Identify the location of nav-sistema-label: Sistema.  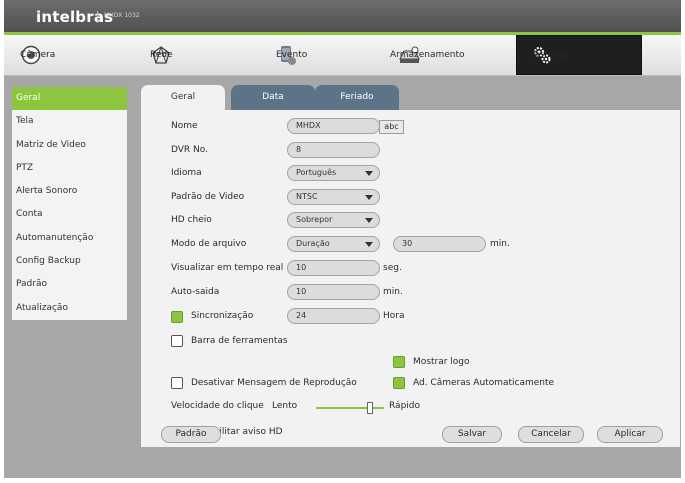
(549, 55).